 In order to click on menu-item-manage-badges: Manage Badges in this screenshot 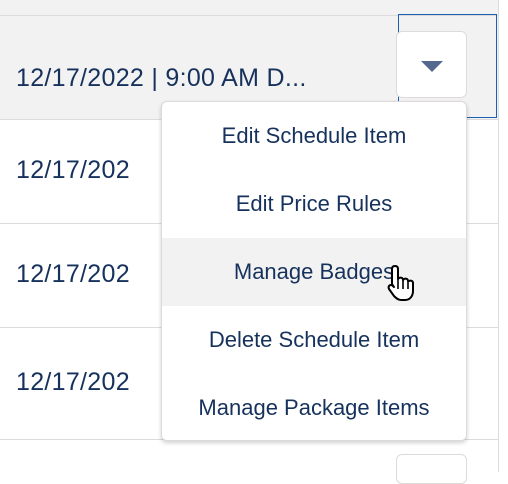, I will do `click(314, 272)`.